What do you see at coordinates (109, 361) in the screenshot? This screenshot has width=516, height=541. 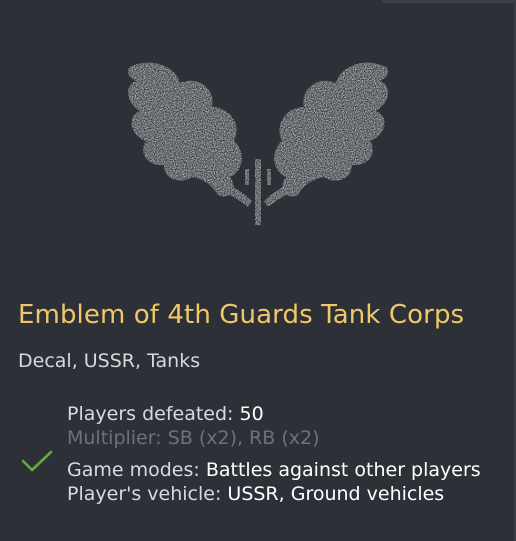 I see `decal-subtitle: Decal, USSR, Tanks` at bounding box center [109, 361].